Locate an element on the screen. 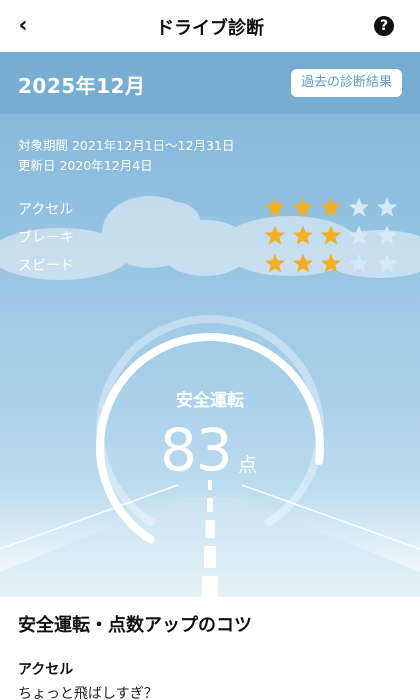 This screenshot has width=420, height=700. score-unit: 点 is located at coordinates (248, 465).